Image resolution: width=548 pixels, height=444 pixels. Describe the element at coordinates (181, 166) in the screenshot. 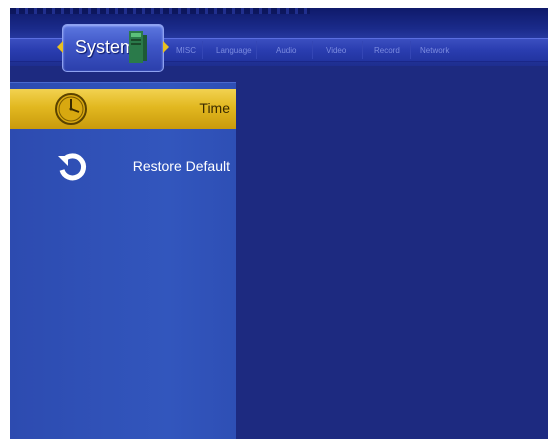

I see `menu-item-label: Restore Default` at that location.